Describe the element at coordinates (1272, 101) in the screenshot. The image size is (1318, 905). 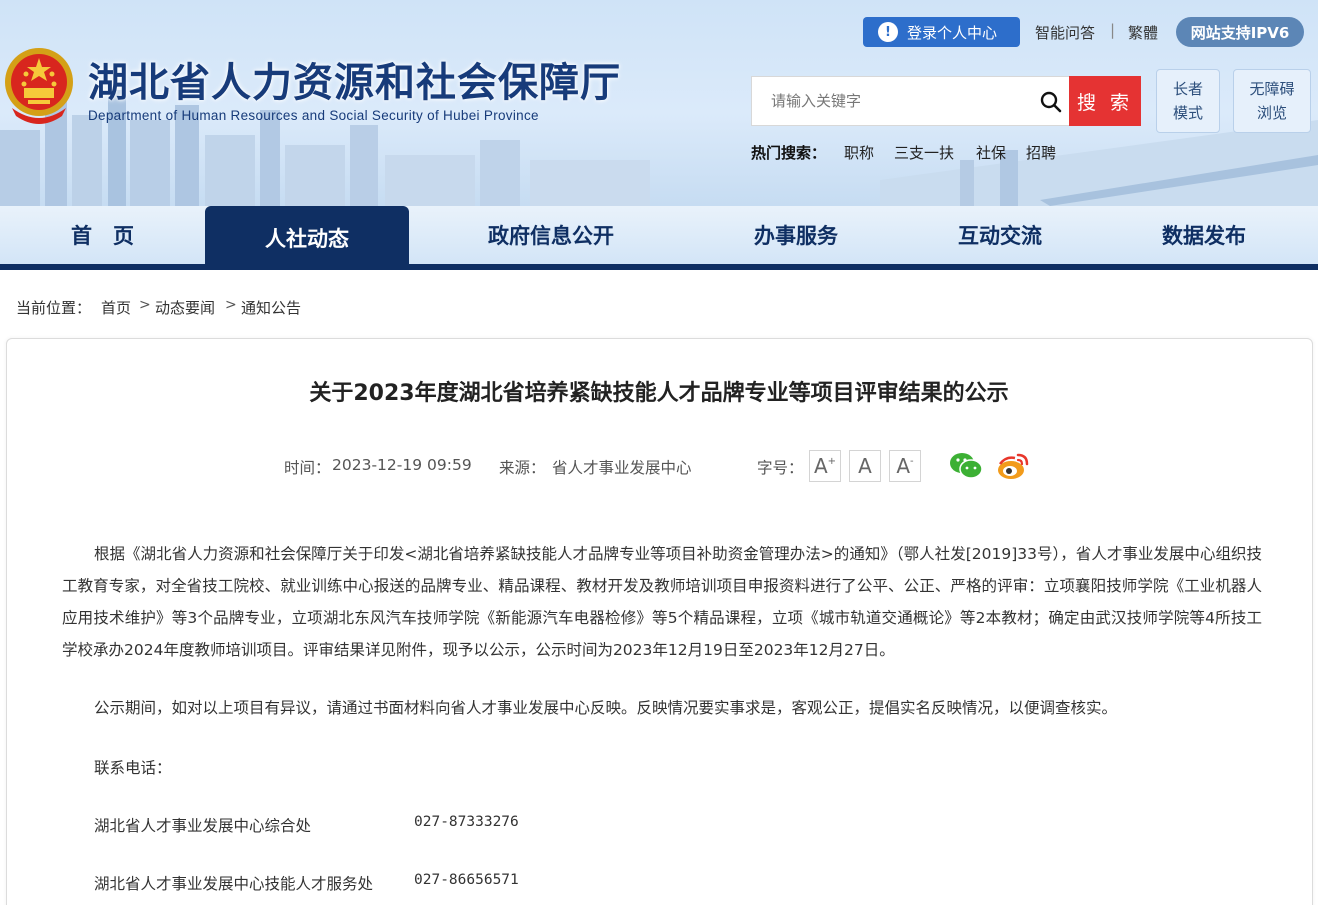
I see `accessible-browse-button: 无障碍浏览` at that location.